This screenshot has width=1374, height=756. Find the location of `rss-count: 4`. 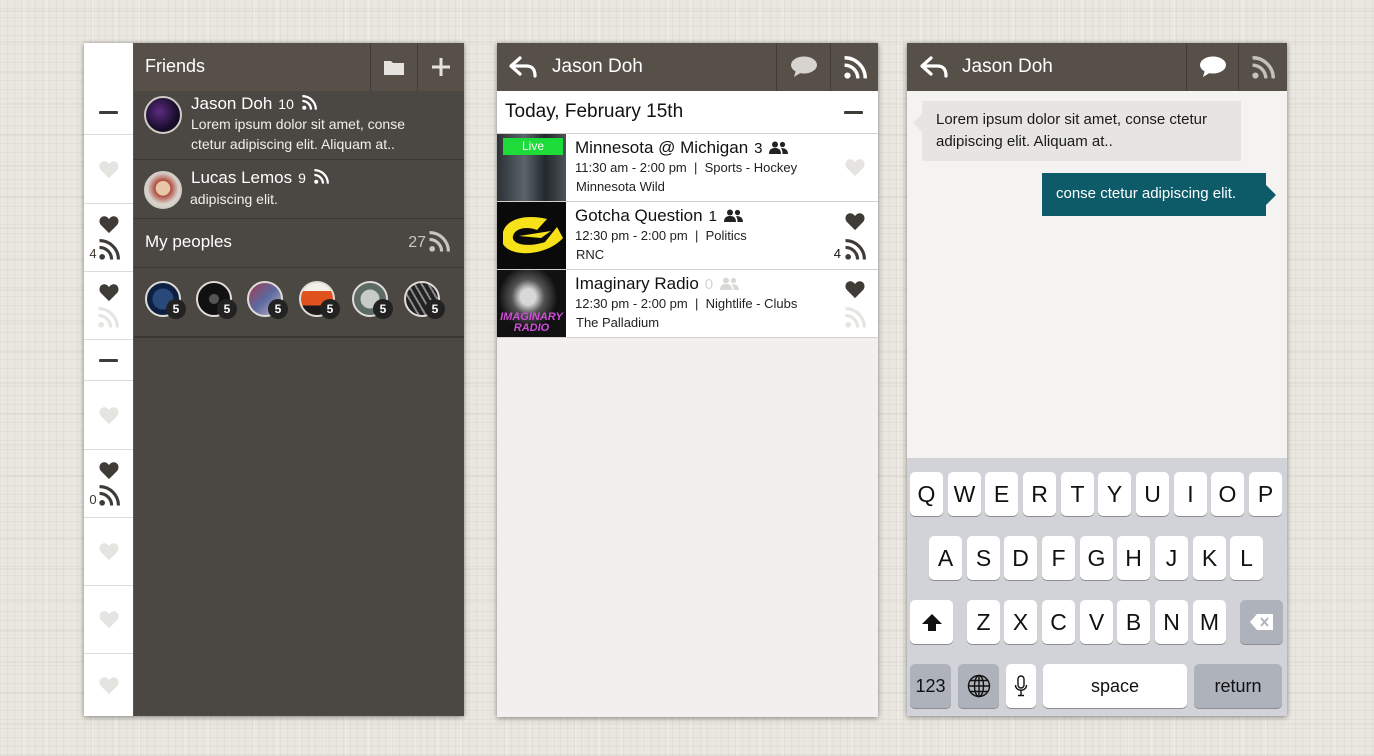

rss-count: 4 is located at coordinates (837, 253).